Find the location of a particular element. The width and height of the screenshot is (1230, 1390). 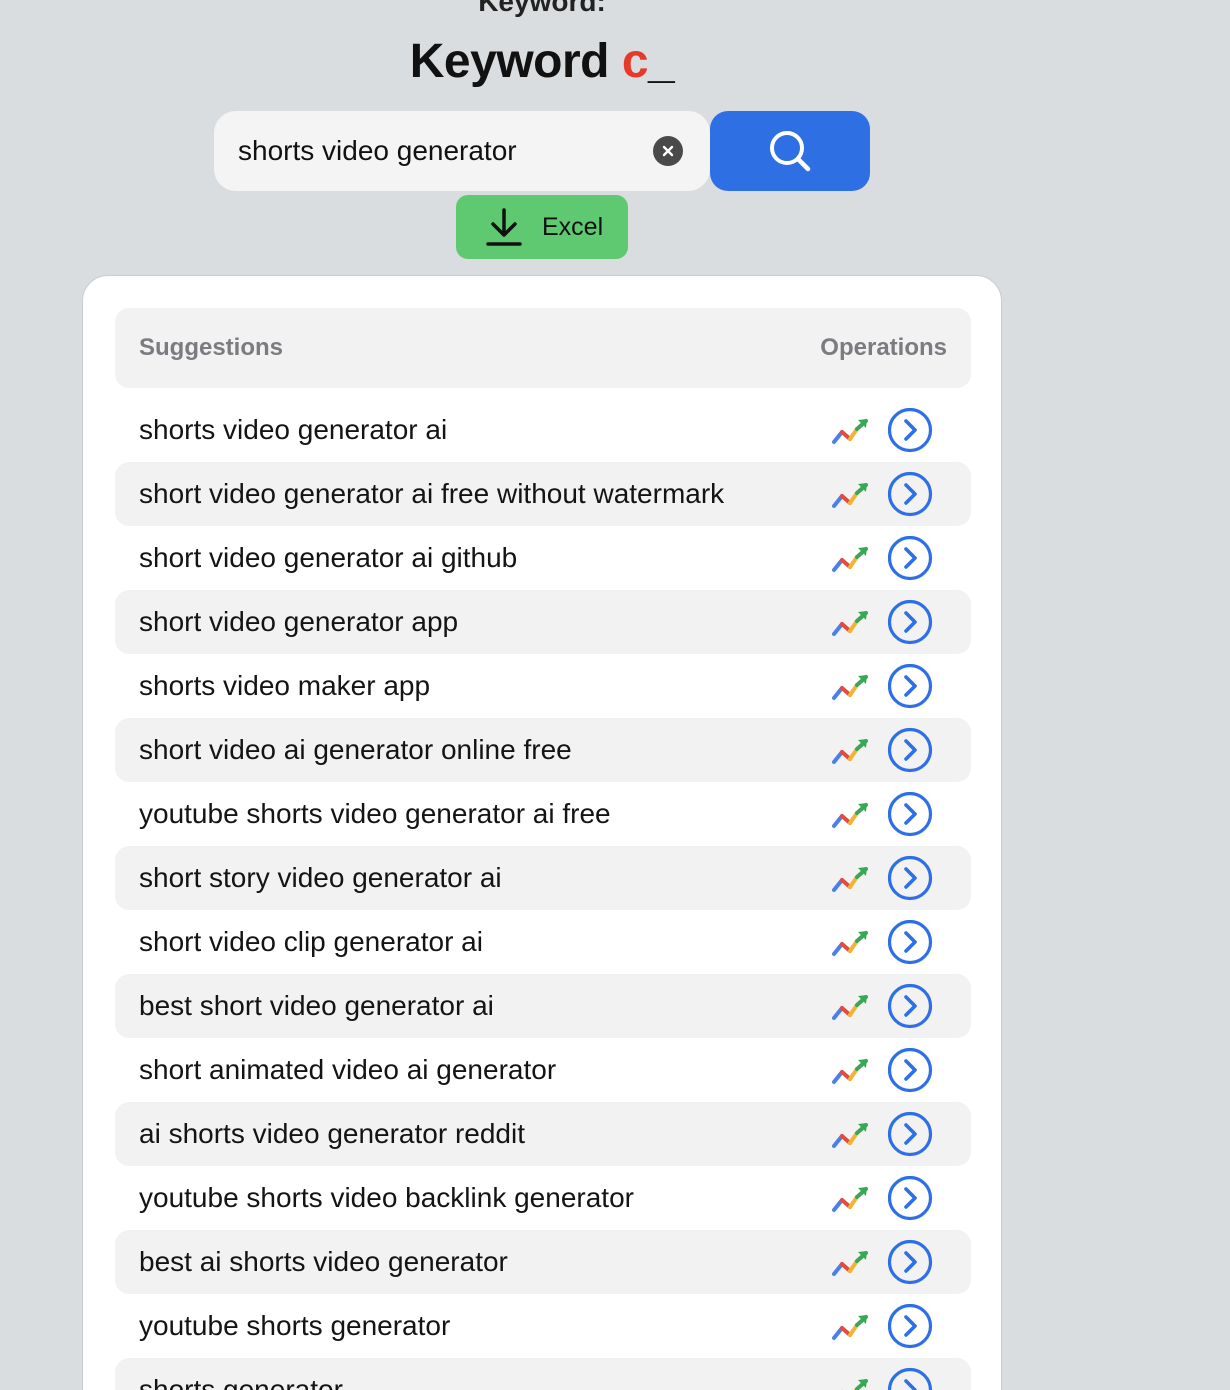

previous-heading: Keyword: is located at coordinates (542, 8).